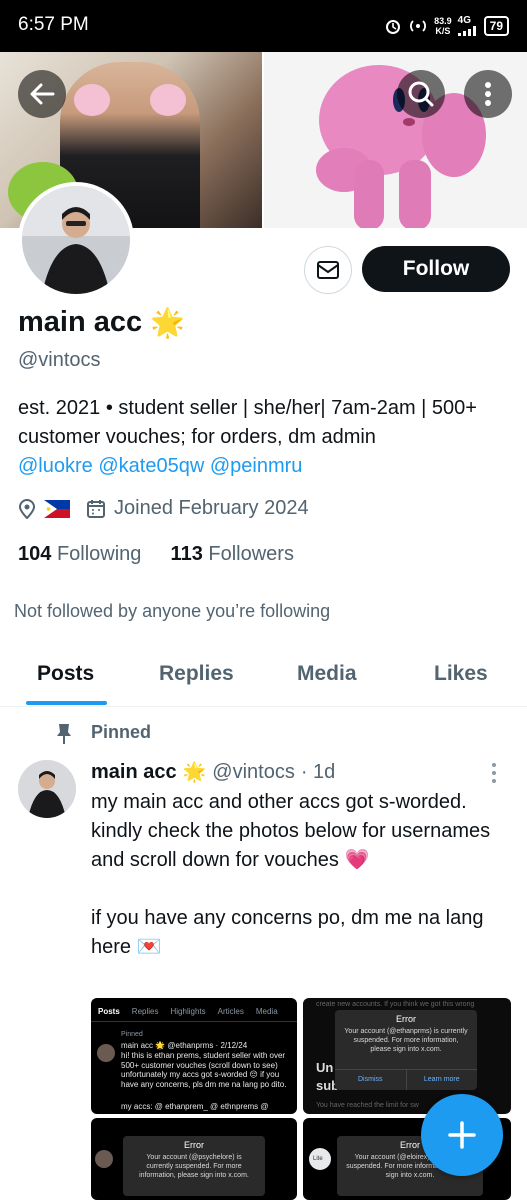  I want to click on media1-tabs: Posts Replies Highlights Articles Media, so click(194, 1010).